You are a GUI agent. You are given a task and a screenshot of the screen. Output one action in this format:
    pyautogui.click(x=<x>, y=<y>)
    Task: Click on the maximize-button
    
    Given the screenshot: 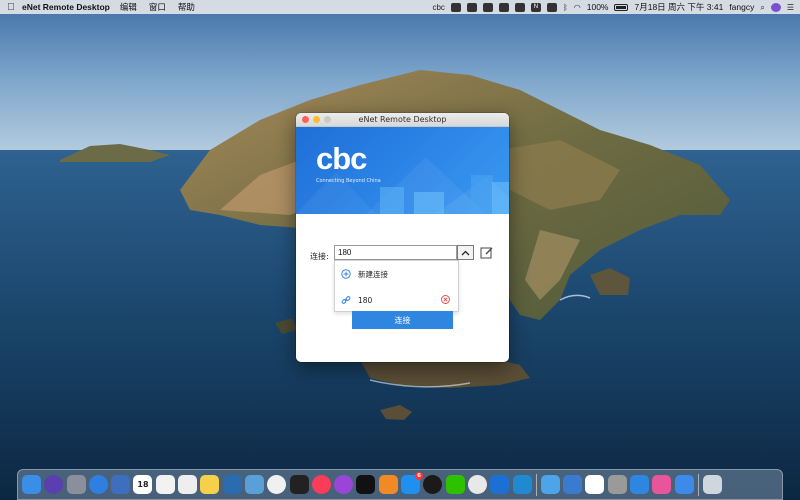 What is the action you would take?
    pyautogui.click(x=327, y=119)
    